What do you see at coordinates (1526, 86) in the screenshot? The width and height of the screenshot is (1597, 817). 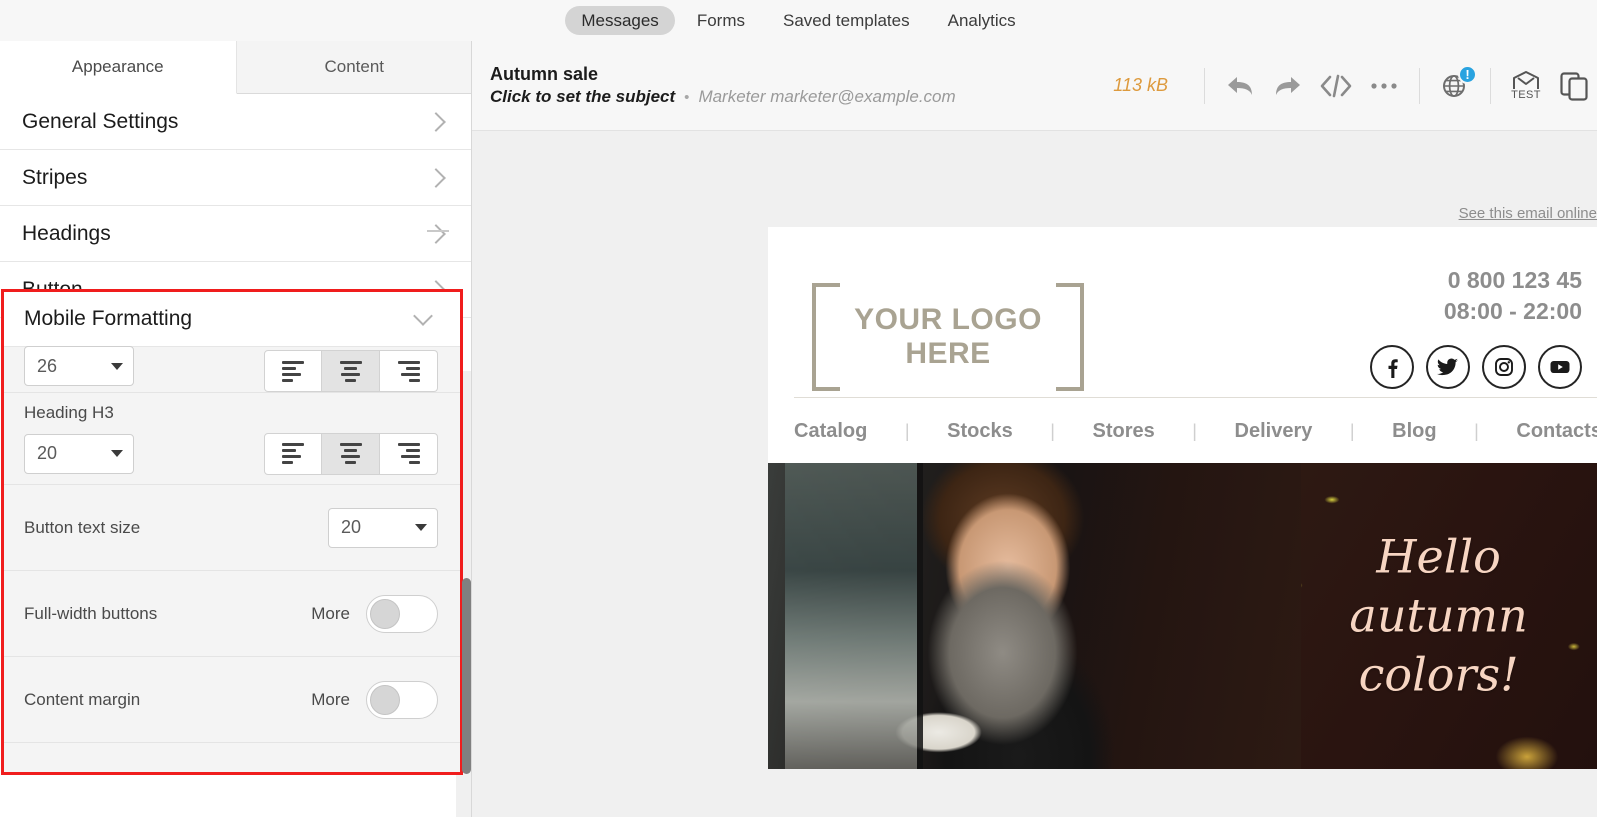 I see `send-test-button: TEST` at bounding box center [1526, 86].